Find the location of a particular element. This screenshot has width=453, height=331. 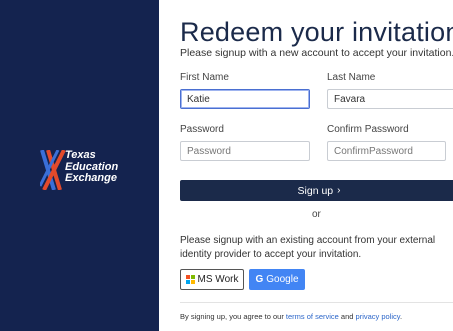

password-label: Password is located at coordinates (202, 129).